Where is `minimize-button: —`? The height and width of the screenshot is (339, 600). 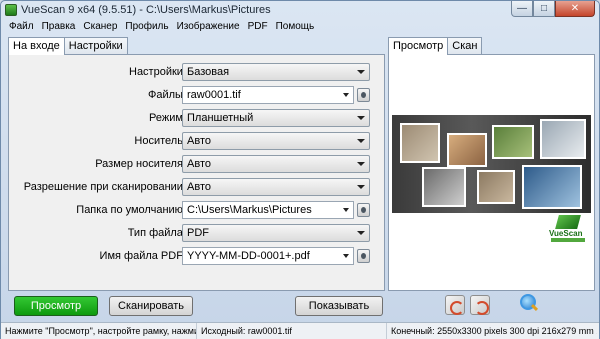 minimize-button: — is located at coordinates (522, 9).